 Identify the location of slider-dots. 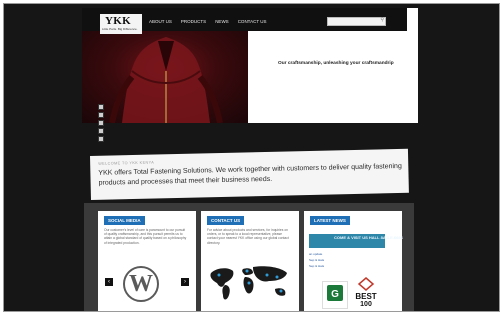
(101, 123).